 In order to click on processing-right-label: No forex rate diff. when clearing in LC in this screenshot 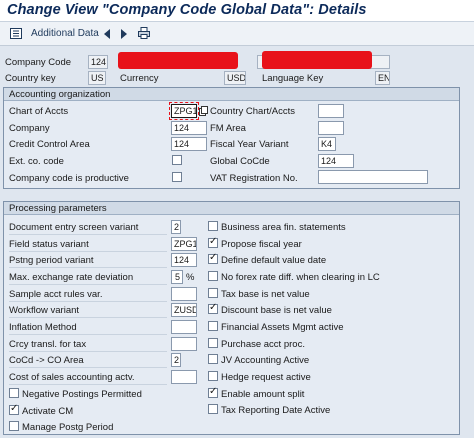, I will do `click(300, 277)`.